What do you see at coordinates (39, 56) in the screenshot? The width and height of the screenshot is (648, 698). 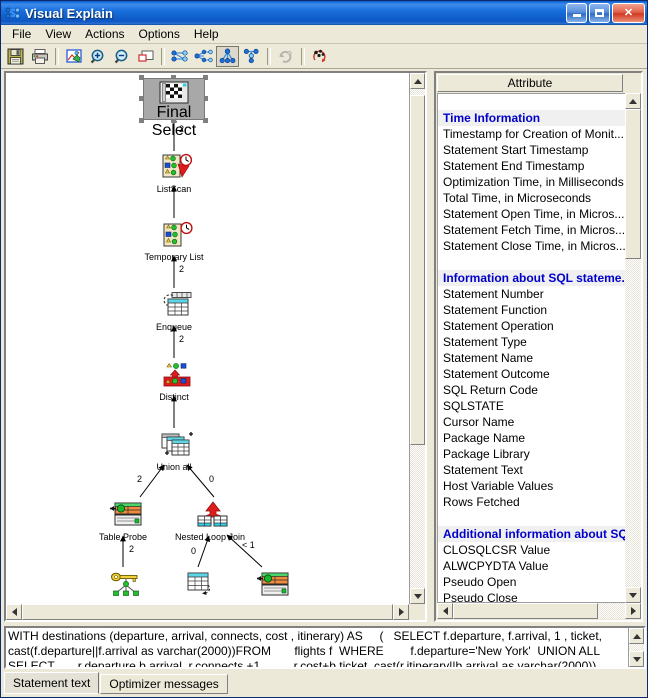 I see `print-button` at bounding box center [39, 56].